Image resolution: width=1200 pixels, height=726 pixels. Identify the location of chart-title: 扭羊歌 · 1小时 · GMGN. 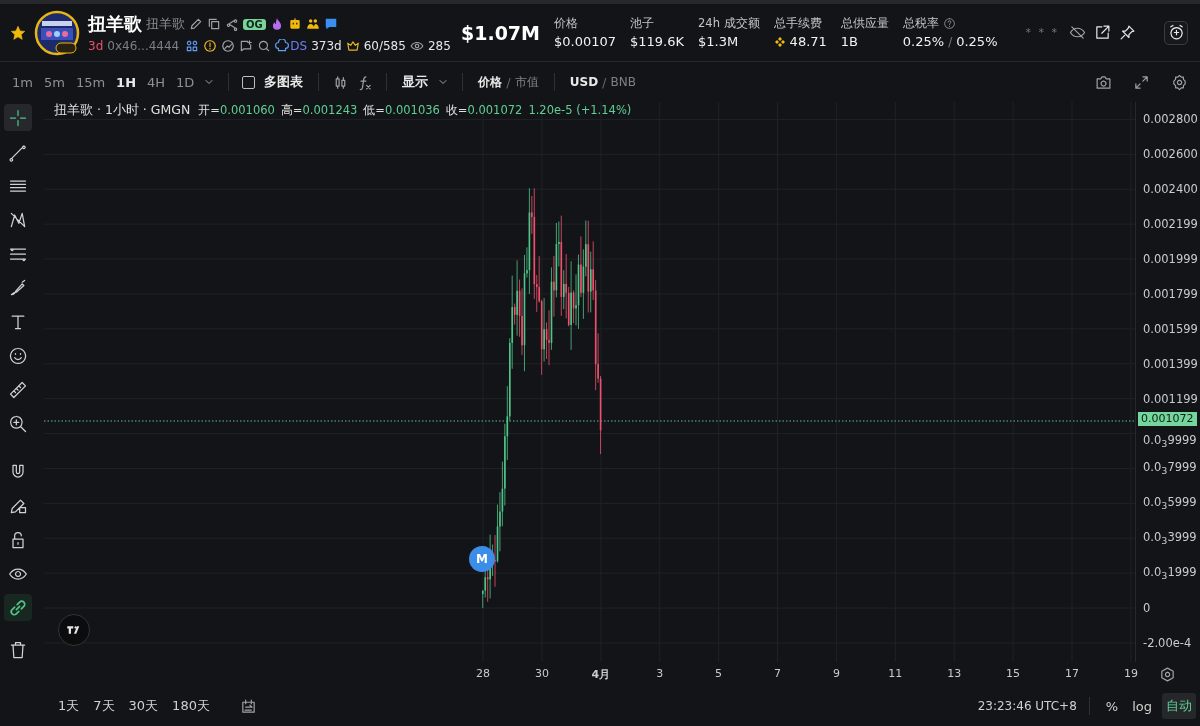
(122, 110).